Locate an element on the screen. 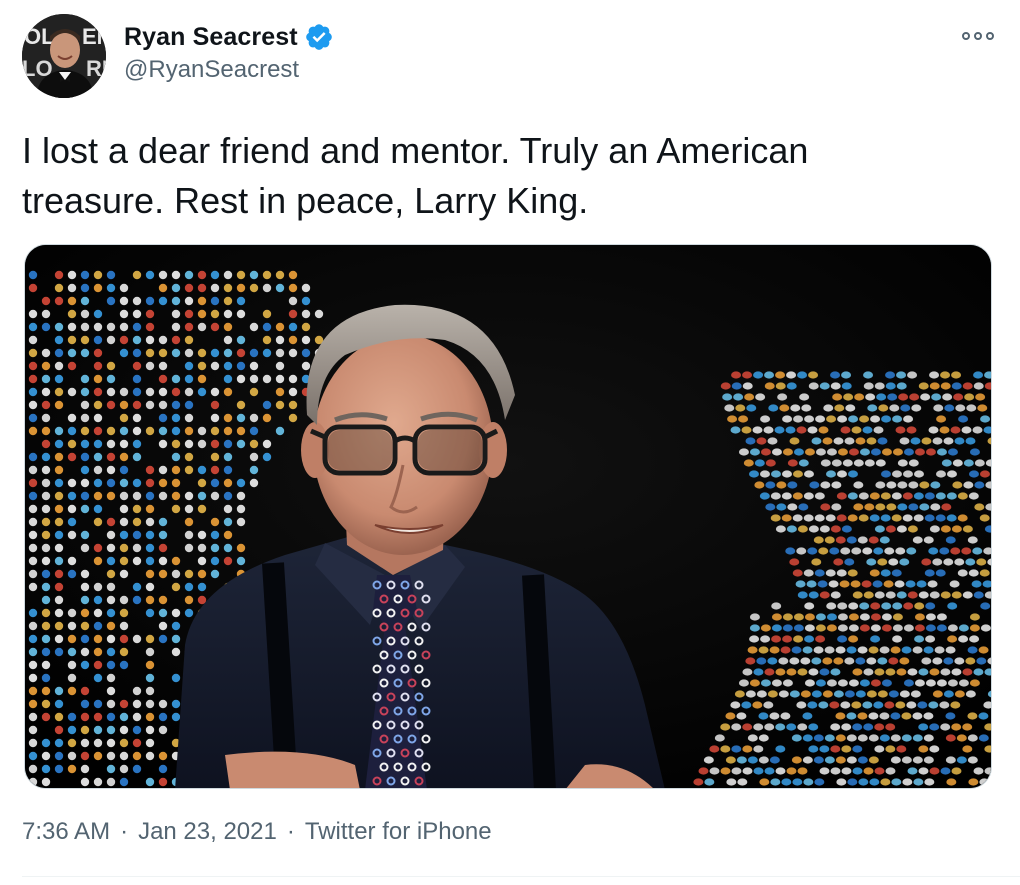  divider is located at coordinates (521, 876).